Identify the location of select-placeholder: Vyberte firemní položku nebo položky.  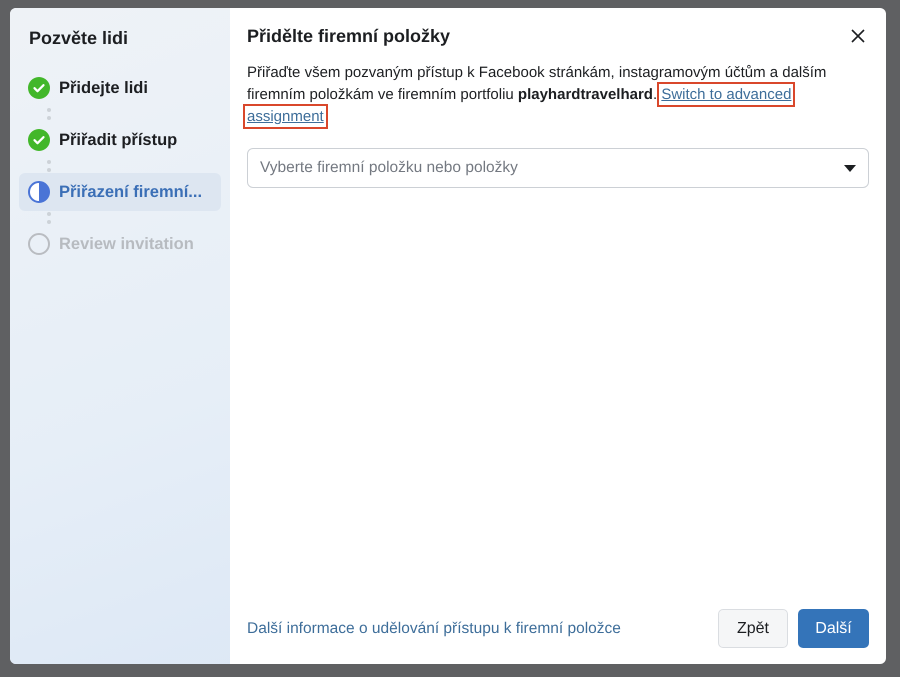
(389, 168).